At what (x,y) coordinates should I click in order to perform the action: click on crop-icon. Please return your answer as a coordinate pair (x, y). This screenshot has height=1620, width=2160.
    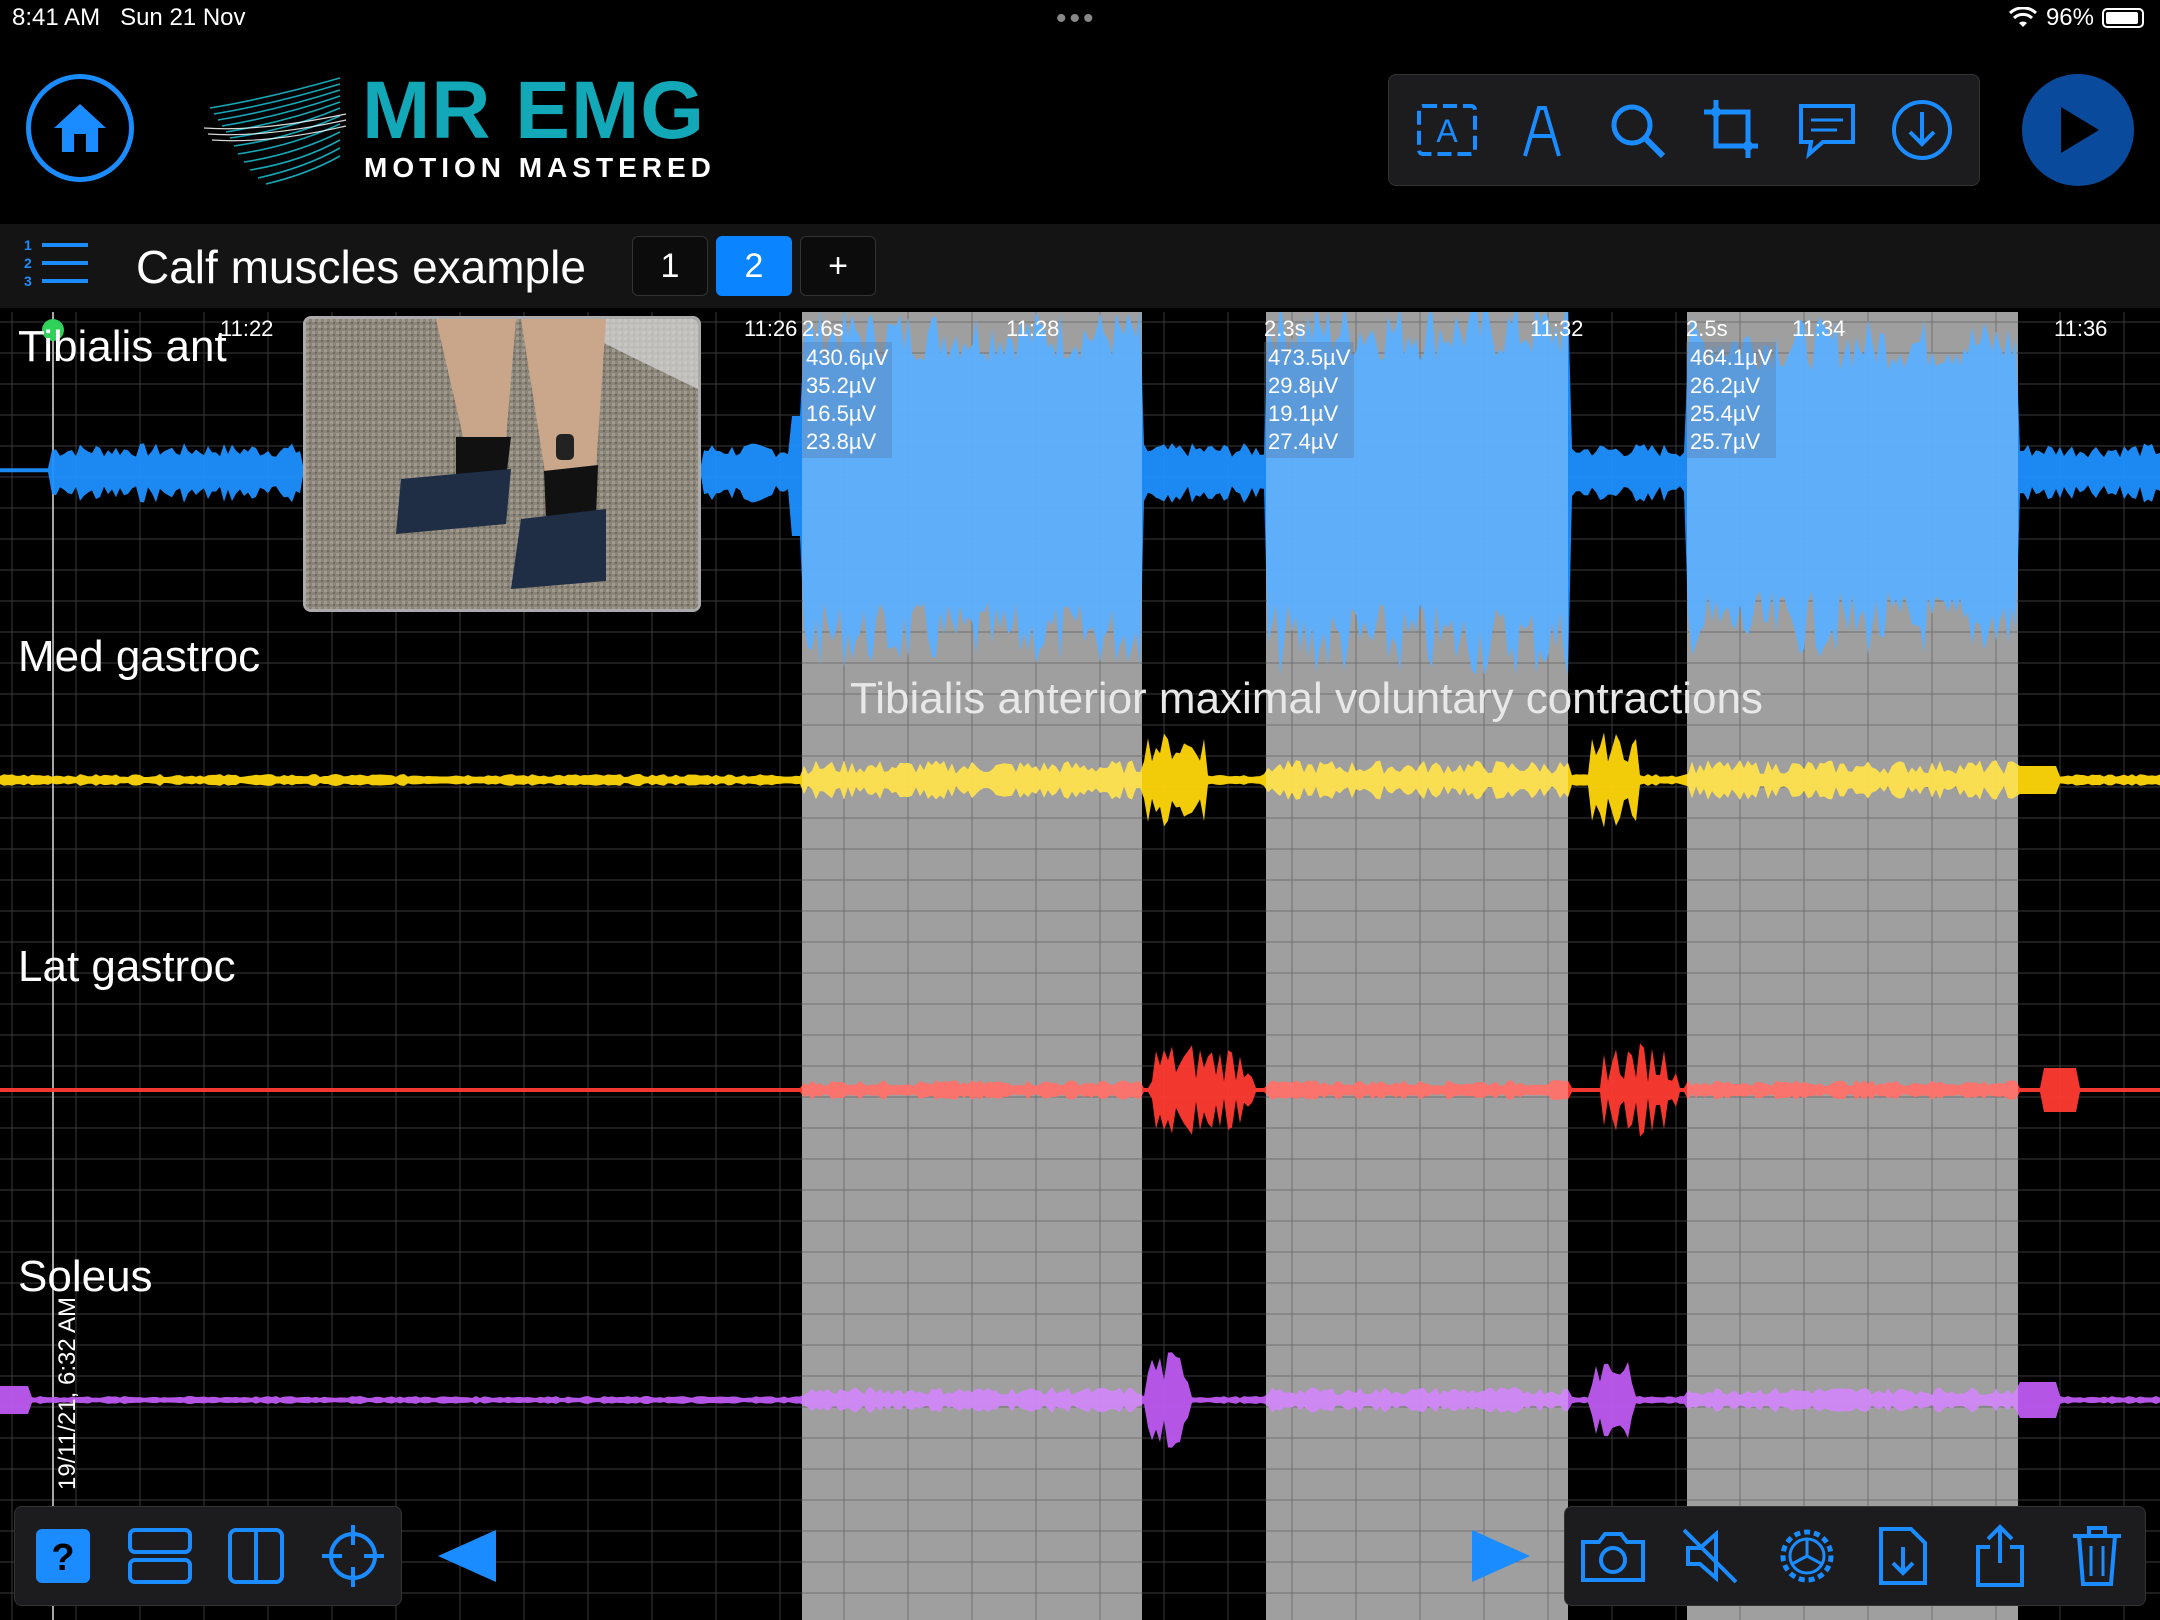
    Looking at the image, I should click on (1730, 129).